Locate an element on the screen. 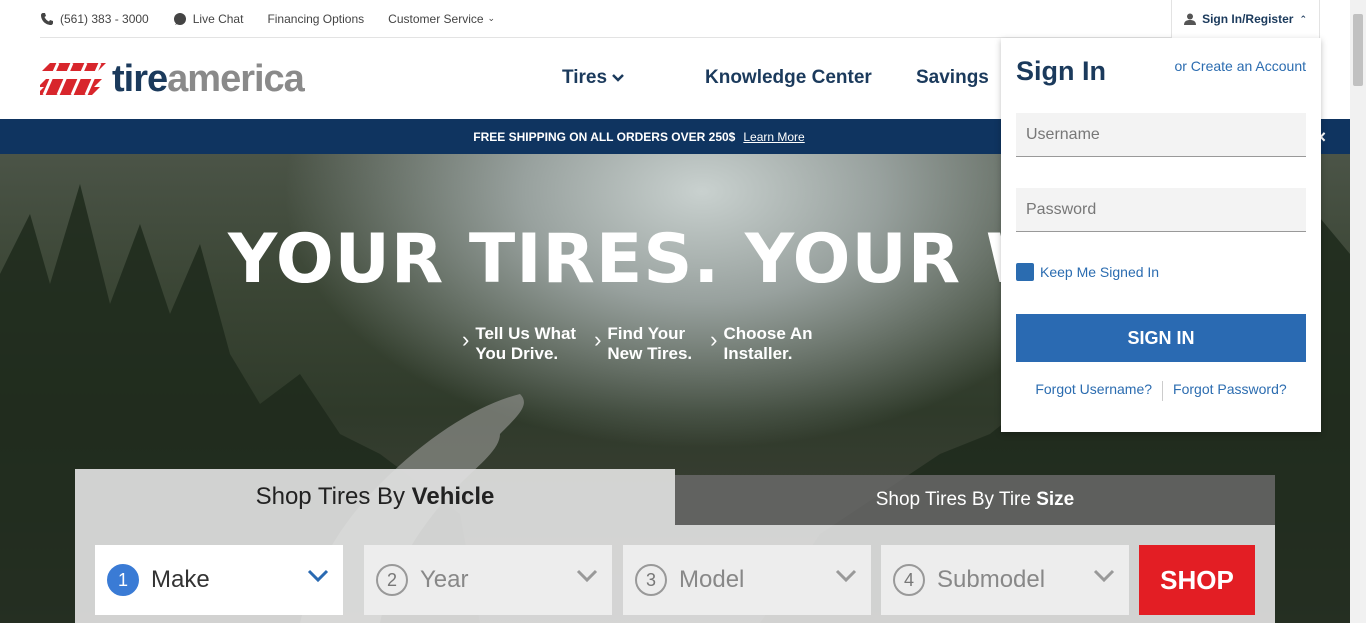 Image resolution: width=1366 pixels, height=623 pixels. user-icon is located at coordinates (1190, 19).